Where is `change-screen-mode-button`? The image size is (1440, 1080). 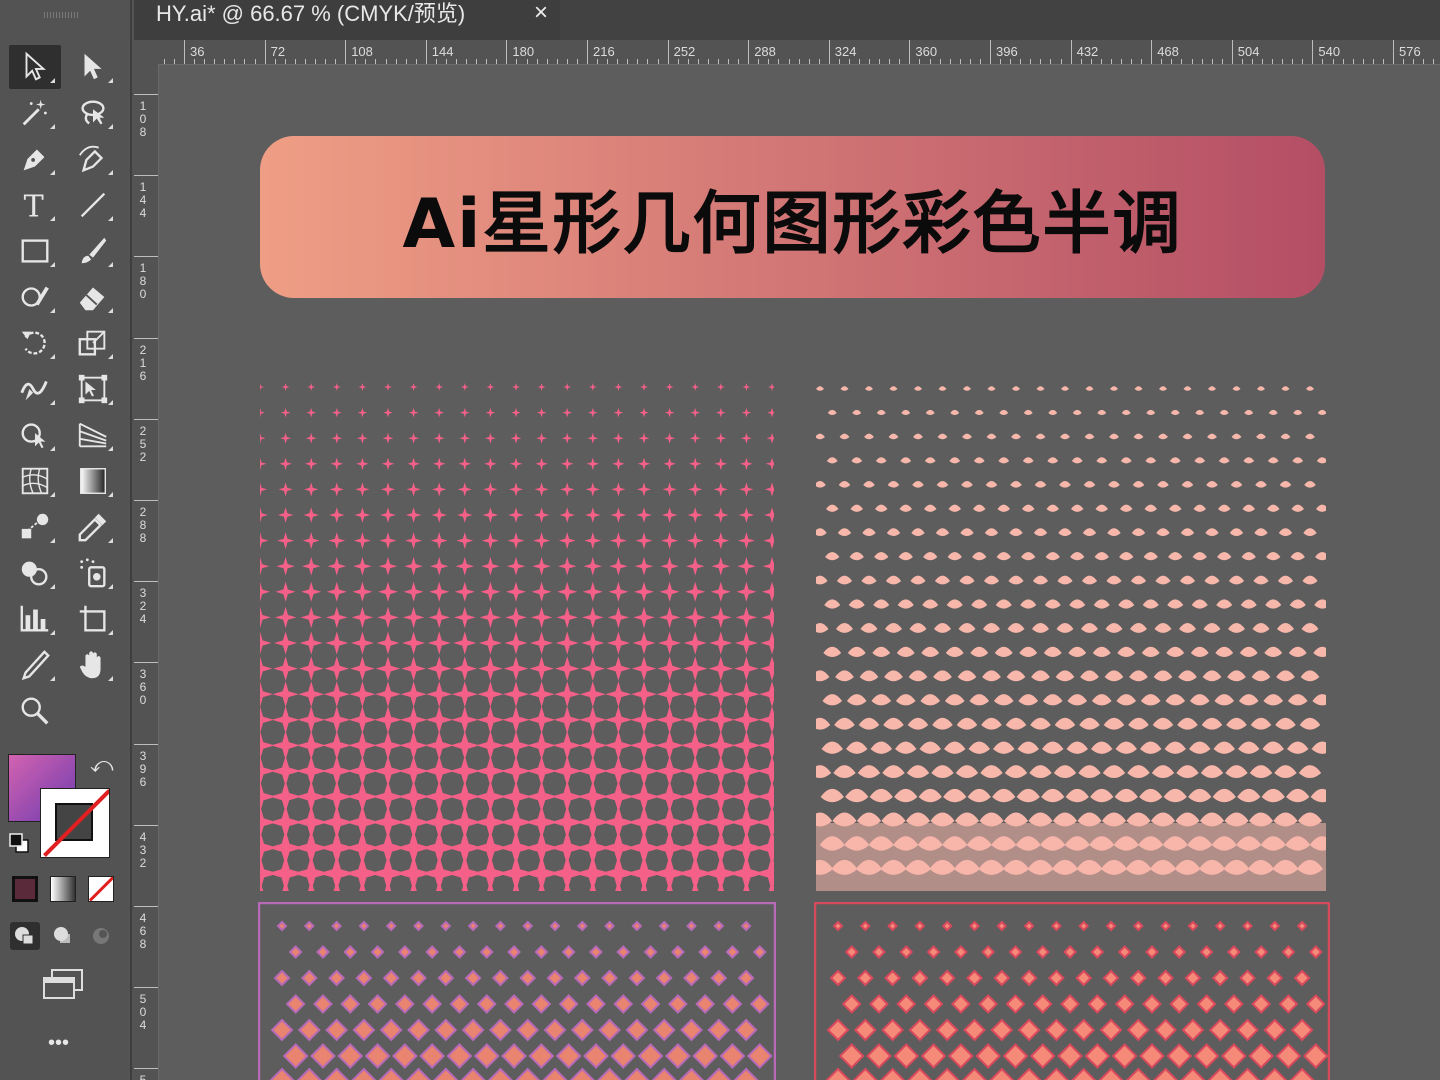
change-screen-mode-button is located at coordinates (63, 986).